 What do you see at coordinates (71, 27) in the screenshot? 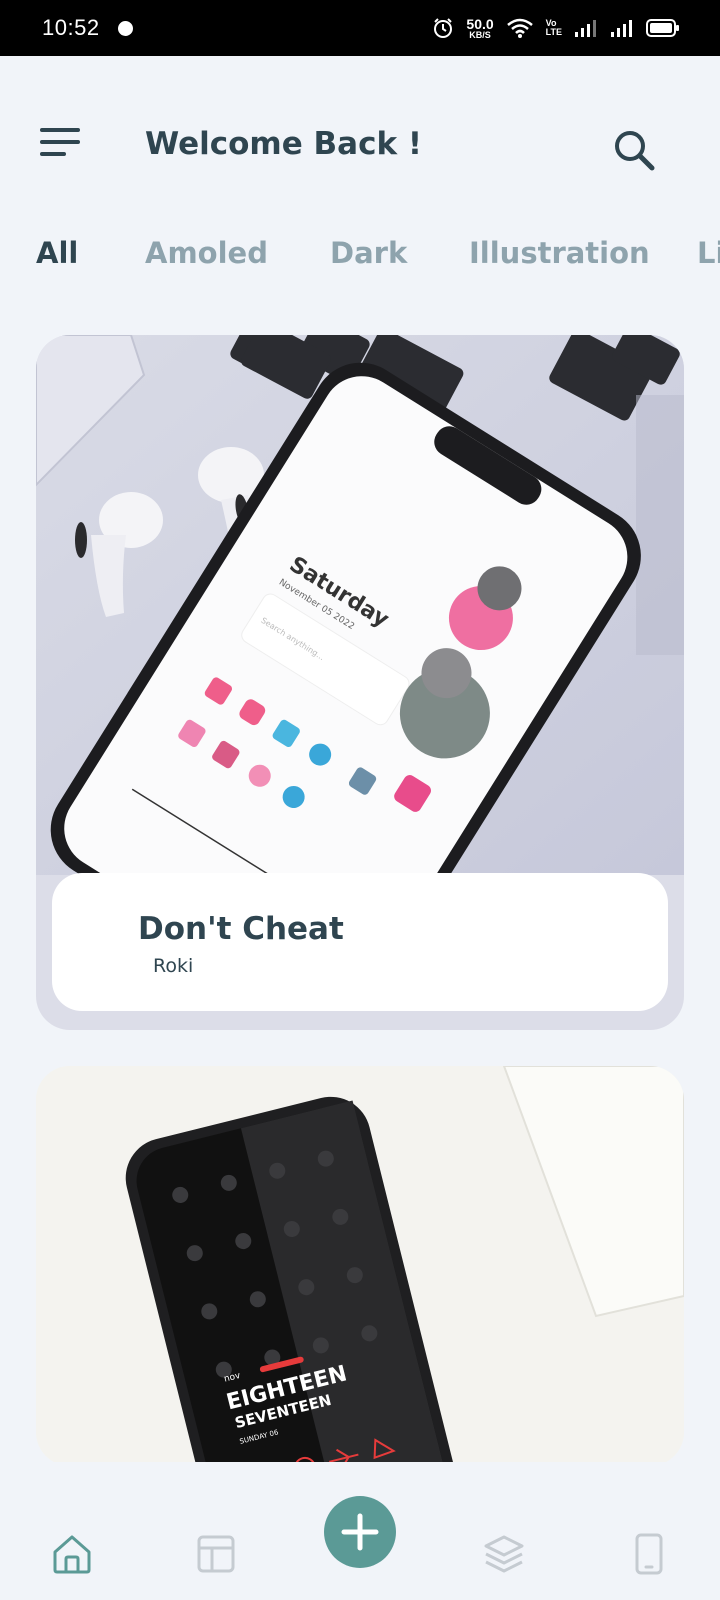
I see `status-time: 10:52` at bounding box center [71, 27].